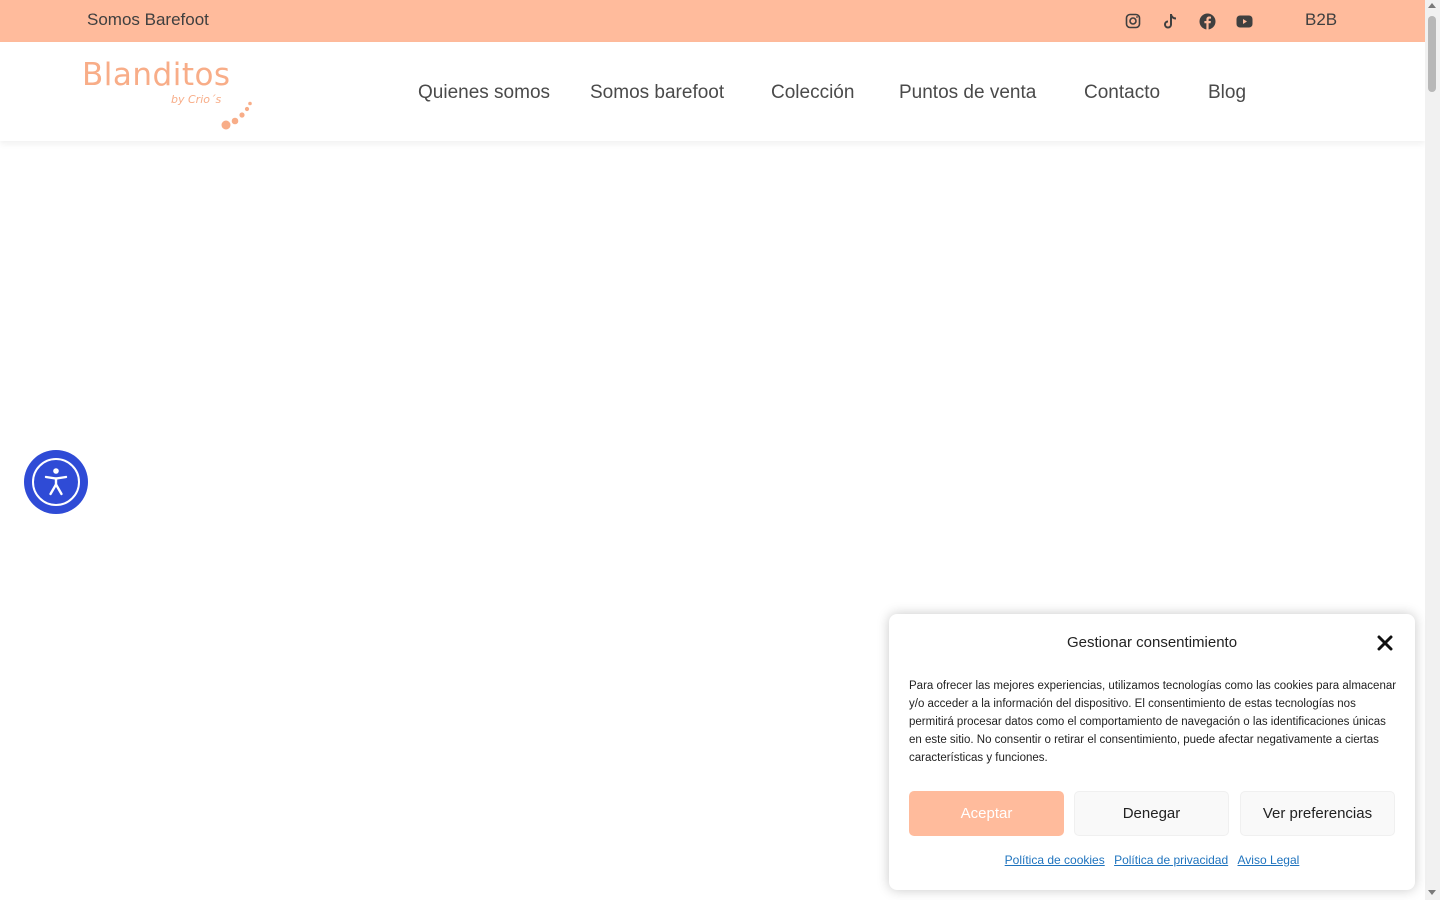 The width and height of the screenshot is (1440, 900). I want to click on logo-name: Blanditos, so click(156, 75).